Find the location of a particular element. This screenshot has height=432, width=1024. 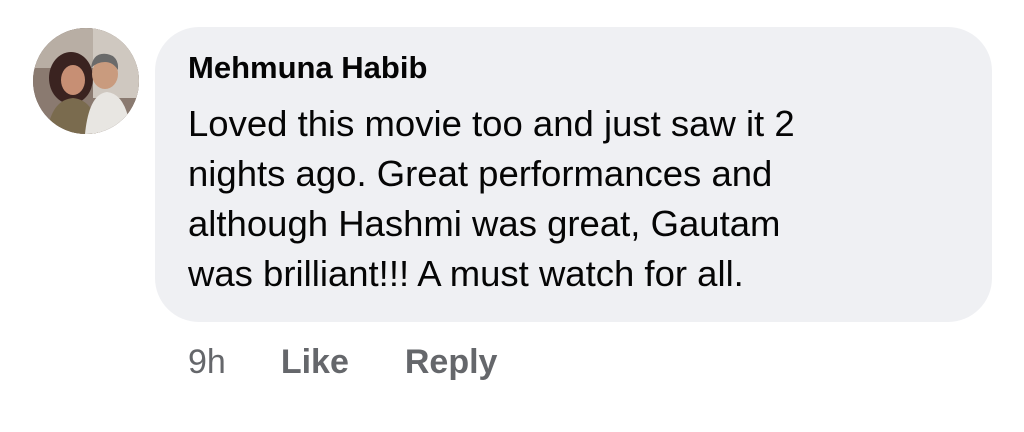

comment-text-line: although Hashmi was great, Gautam is located at coordinates (484, 223).